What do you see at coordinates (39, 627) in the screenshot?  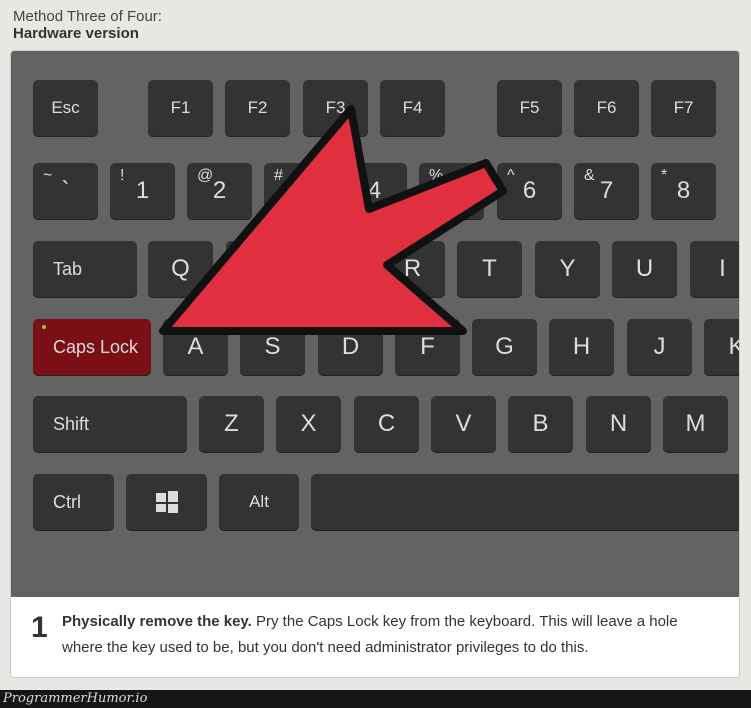 I see `step-number: 1` at bounding box center [39, 627].